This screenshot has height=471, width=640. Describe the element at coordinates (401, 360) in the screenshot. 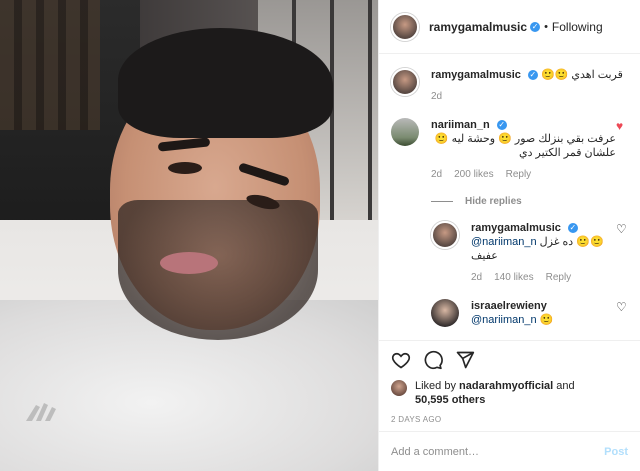

I see `like-heart-icon` at that location.